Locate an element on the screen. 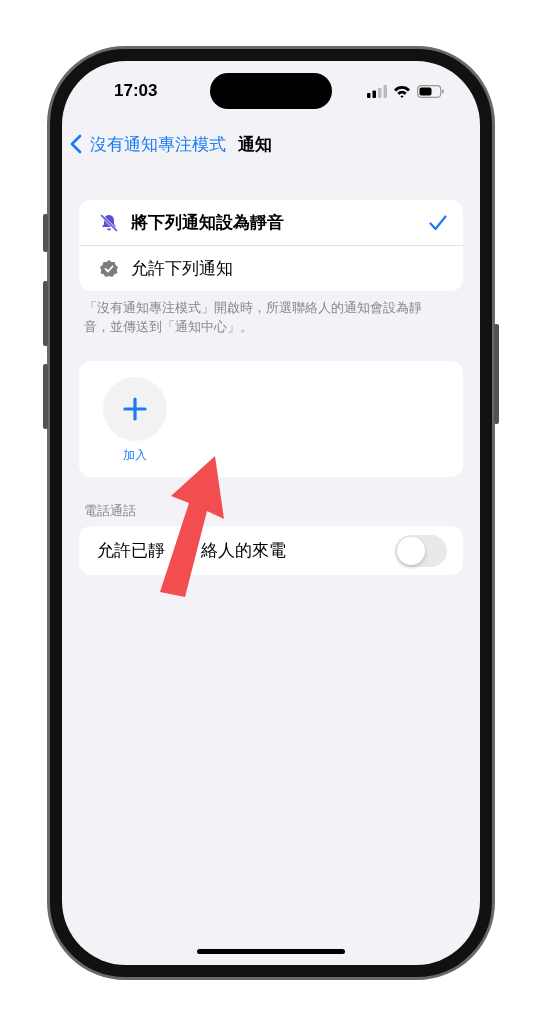 The width and height of the screenshot is (542, 1024). section-header: 電話通話 is located at coordinates (110, 511).